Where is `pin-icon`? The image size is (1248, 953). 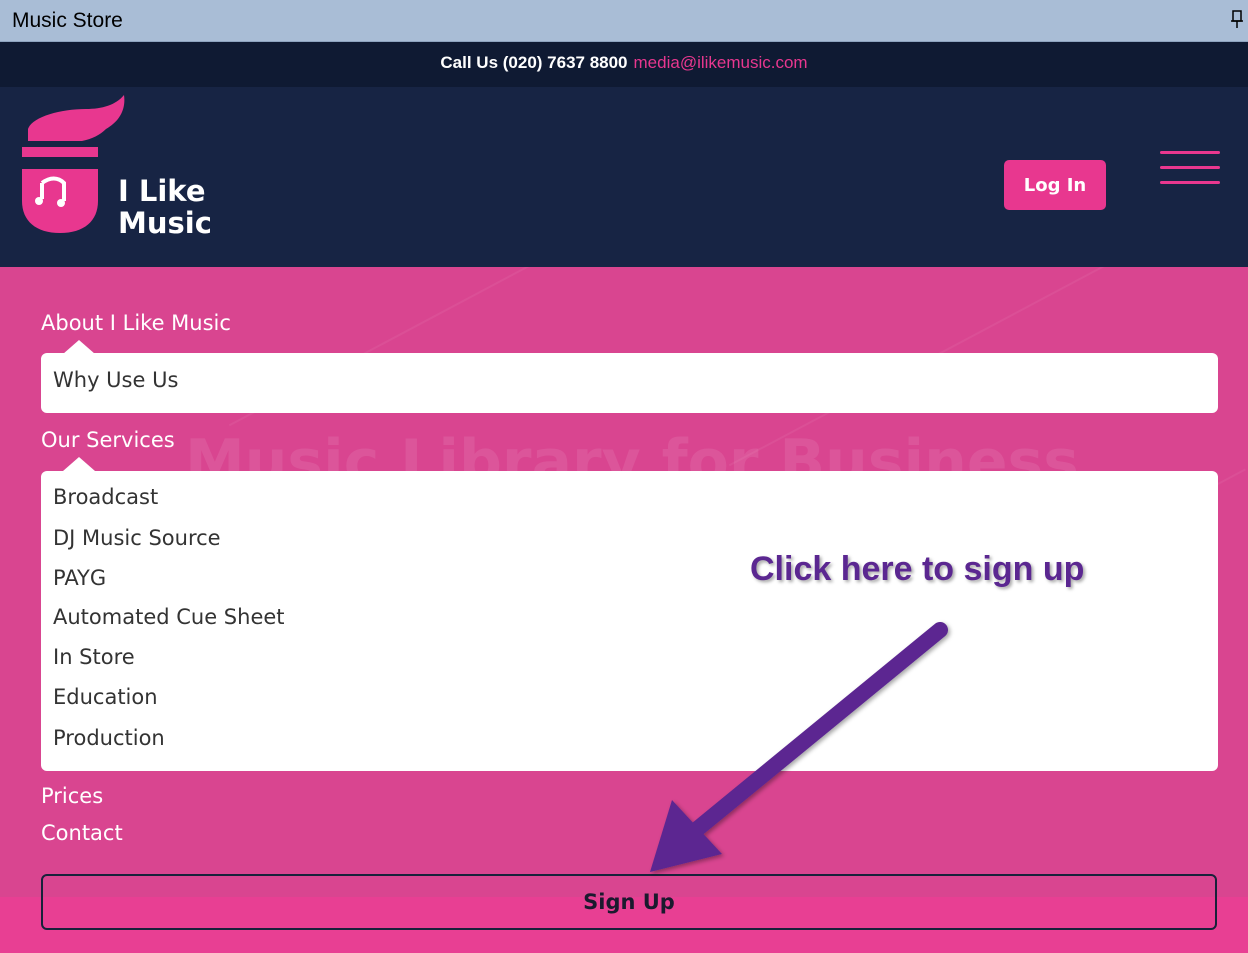
pin-icon is located at coordinates (1237, 19).